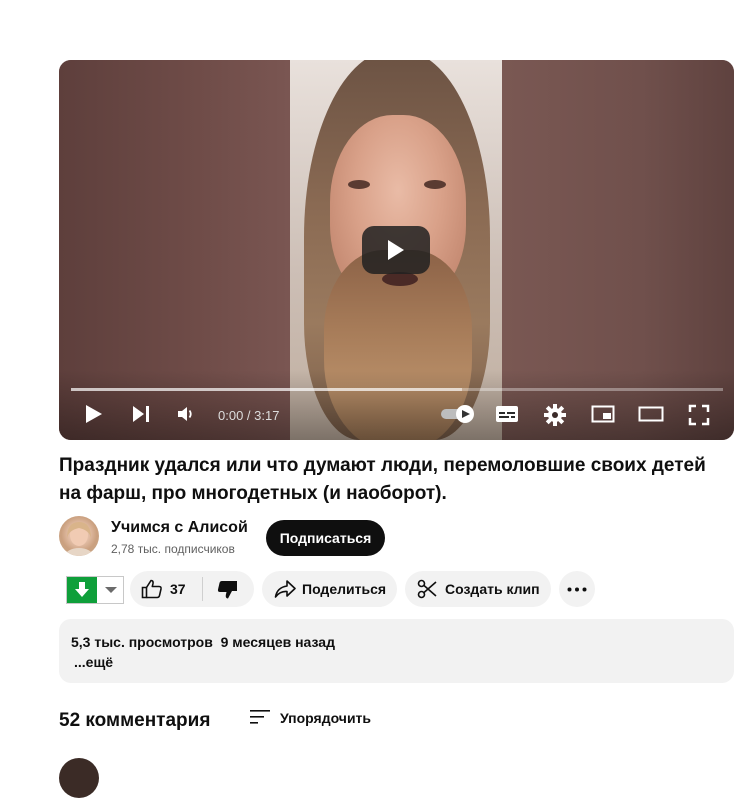  I want to click on fullscreen-button, so click(699, 416).